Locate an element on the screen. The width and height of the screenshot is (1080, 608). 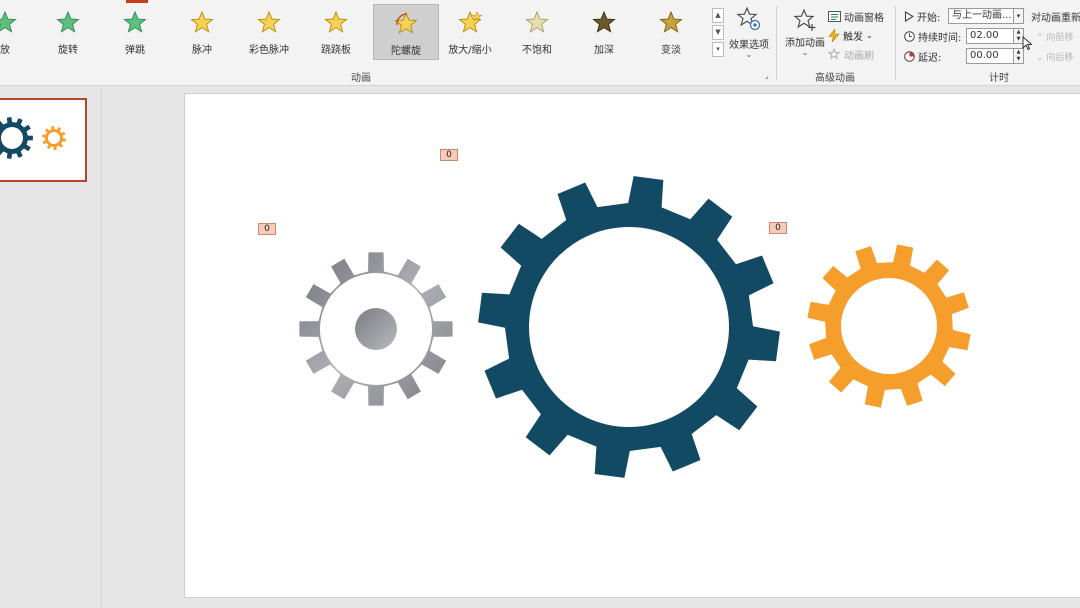
star-lighten-icon is located at coordinates (671, 21).